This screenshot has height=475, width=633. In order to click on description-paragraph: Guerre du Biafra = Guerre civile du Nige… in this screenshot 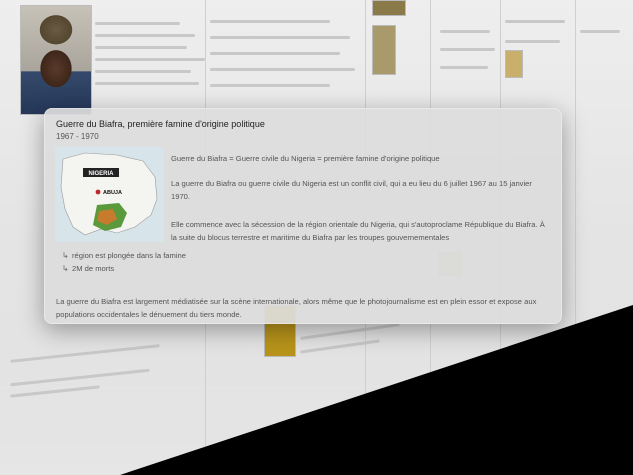, I will do `click(305, 158)`.